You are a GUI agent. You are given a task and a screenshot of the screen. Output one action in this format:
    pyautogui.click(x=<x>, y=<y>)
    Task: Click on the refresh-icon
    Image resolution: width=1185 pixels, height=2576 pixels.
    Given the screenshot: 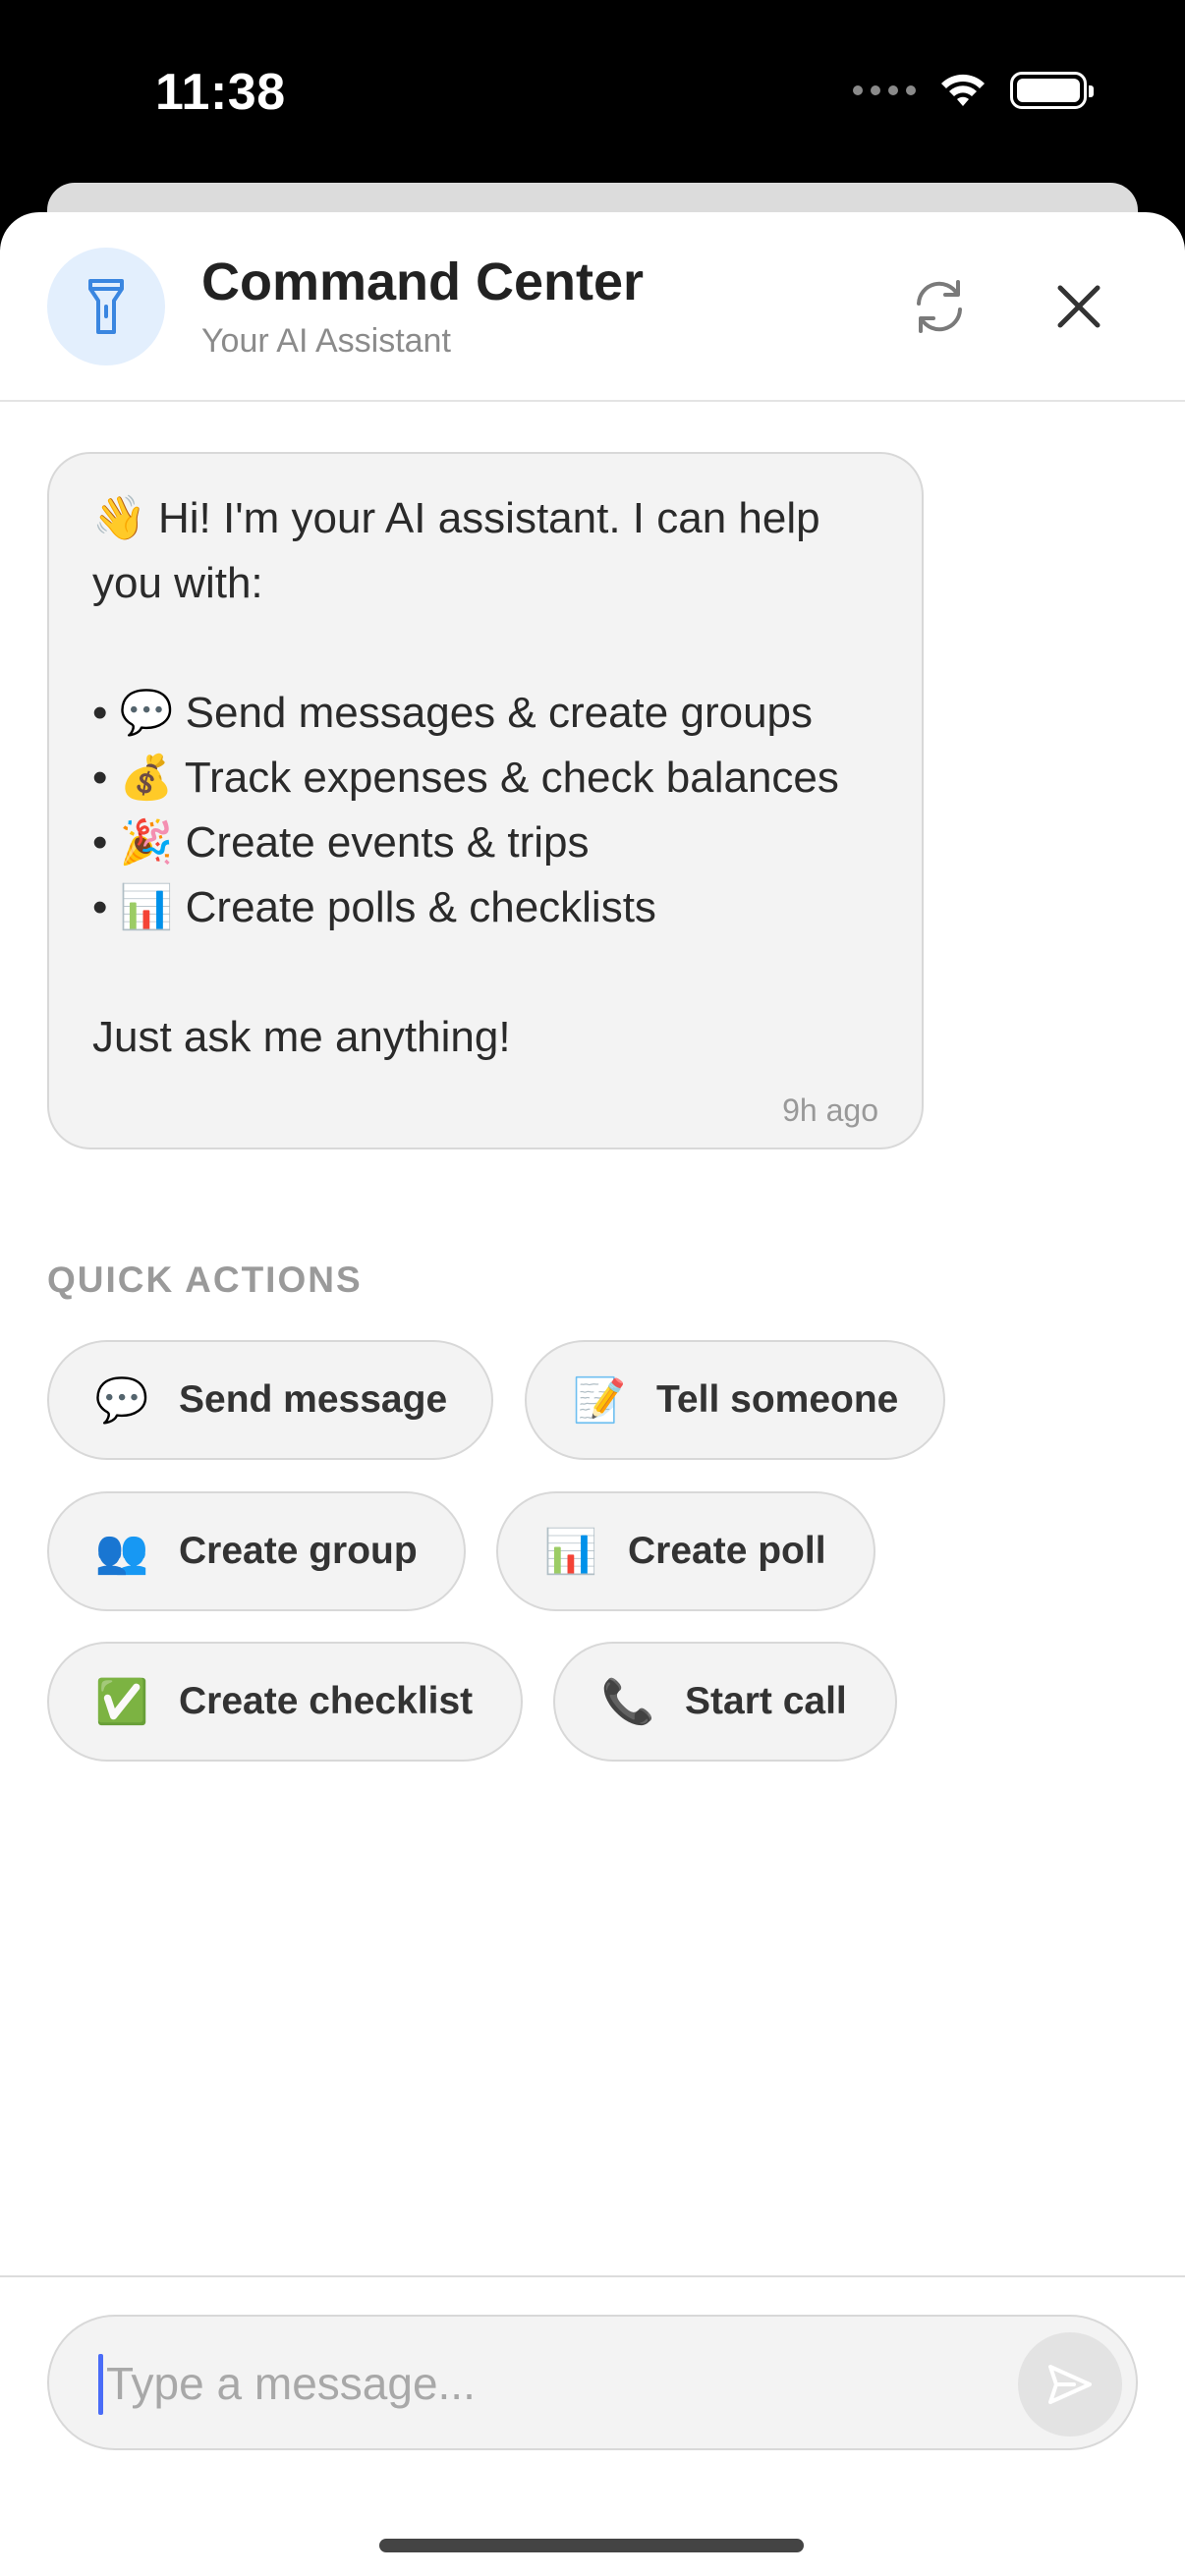 What is the action you would take?
    pyautogui.click(x=940, y=306)
    